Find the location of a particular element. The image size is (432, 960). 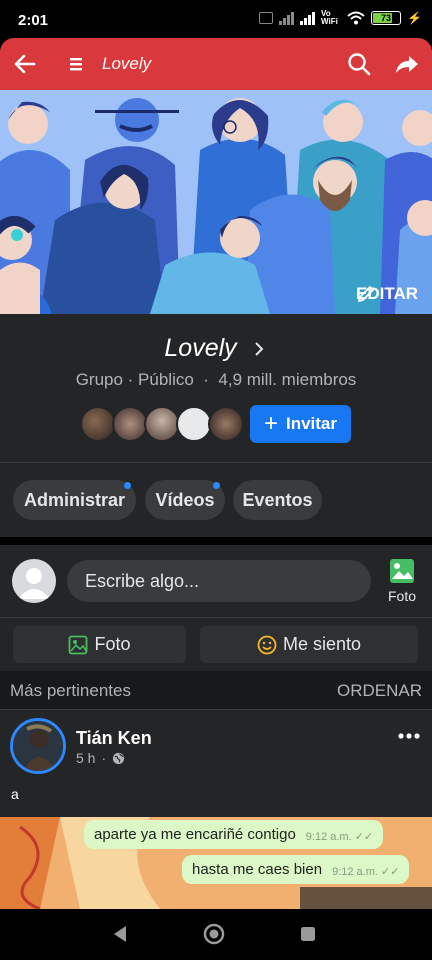

battery-percent: 73 is located at coordinates (386, 18).